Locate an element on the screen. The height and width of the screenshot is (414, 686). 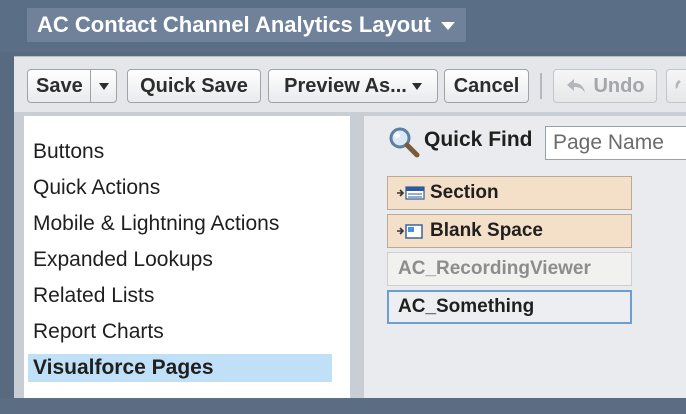
quick-find-label: Quick Find is located at coordinates (478, 139).